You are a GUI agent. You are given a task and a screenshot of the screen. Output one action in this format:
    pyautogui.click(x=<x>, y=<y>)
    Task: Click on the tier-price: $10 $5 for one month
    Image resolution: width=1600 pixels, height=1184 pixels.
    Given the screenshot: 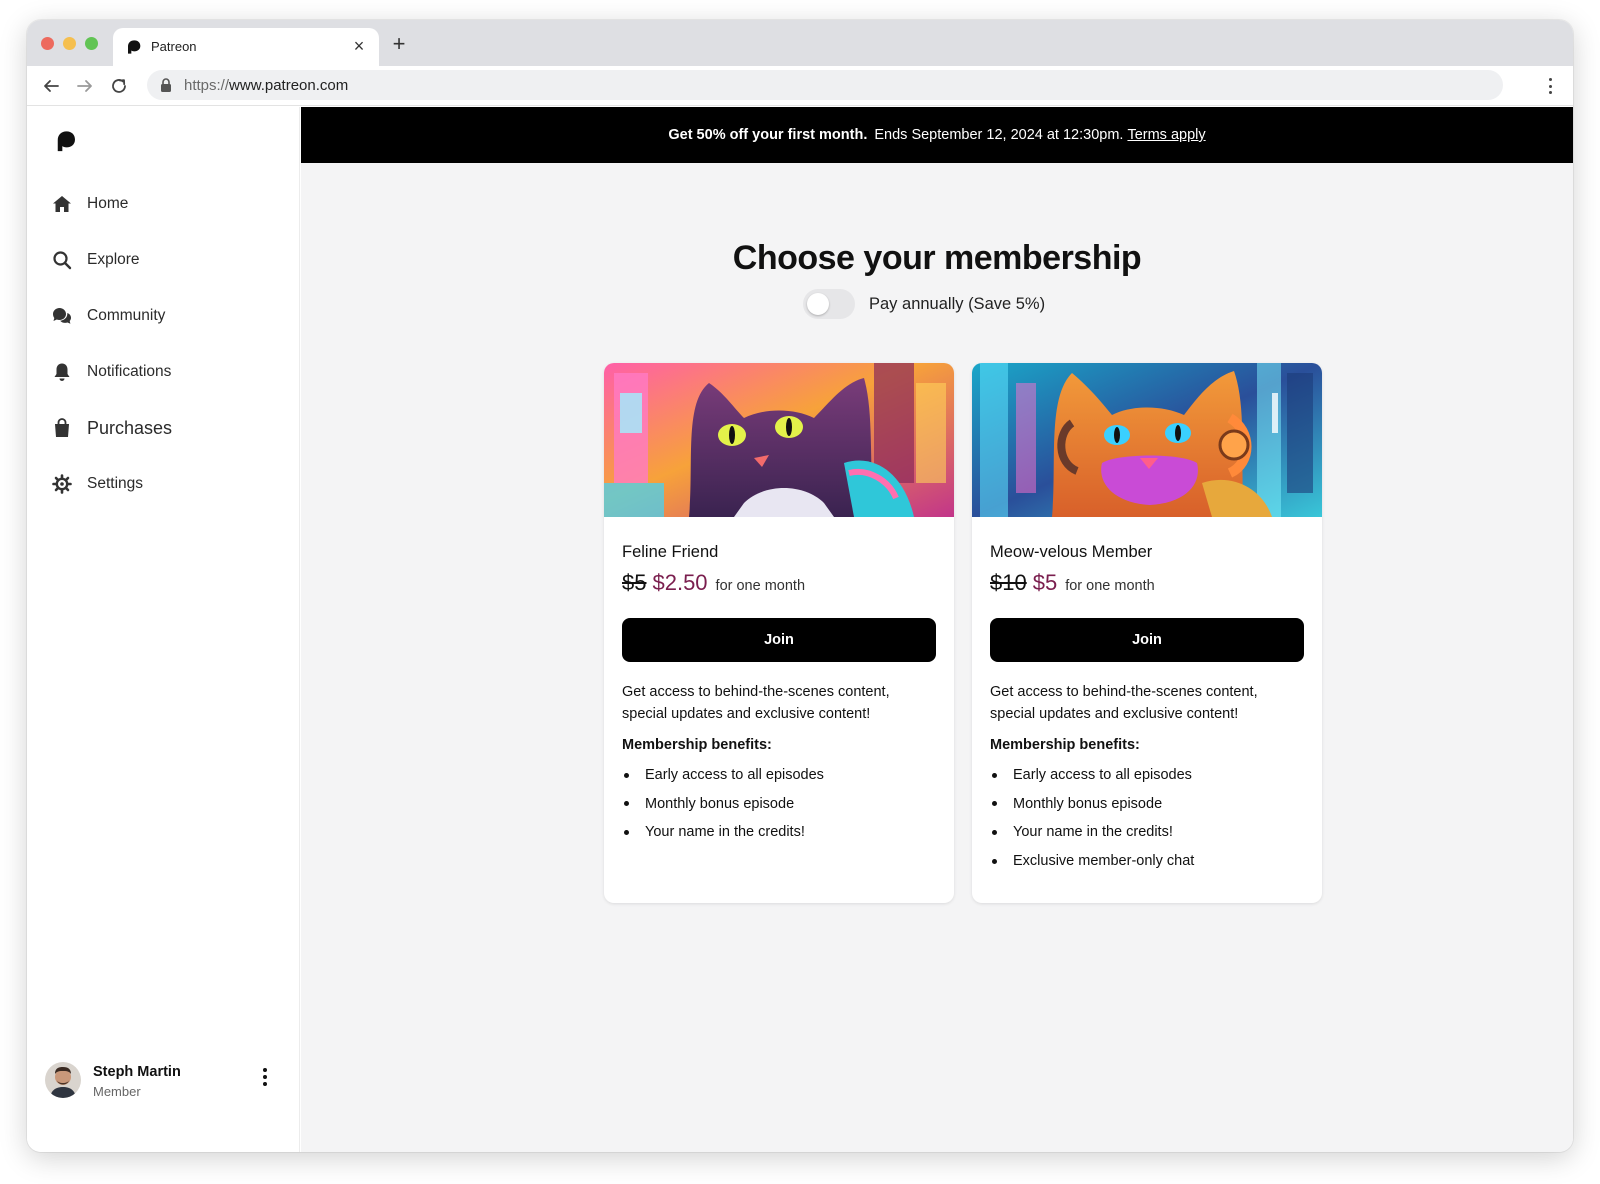 What is the action you would take?
    pyautogui.click(x=1072, y=583)
    